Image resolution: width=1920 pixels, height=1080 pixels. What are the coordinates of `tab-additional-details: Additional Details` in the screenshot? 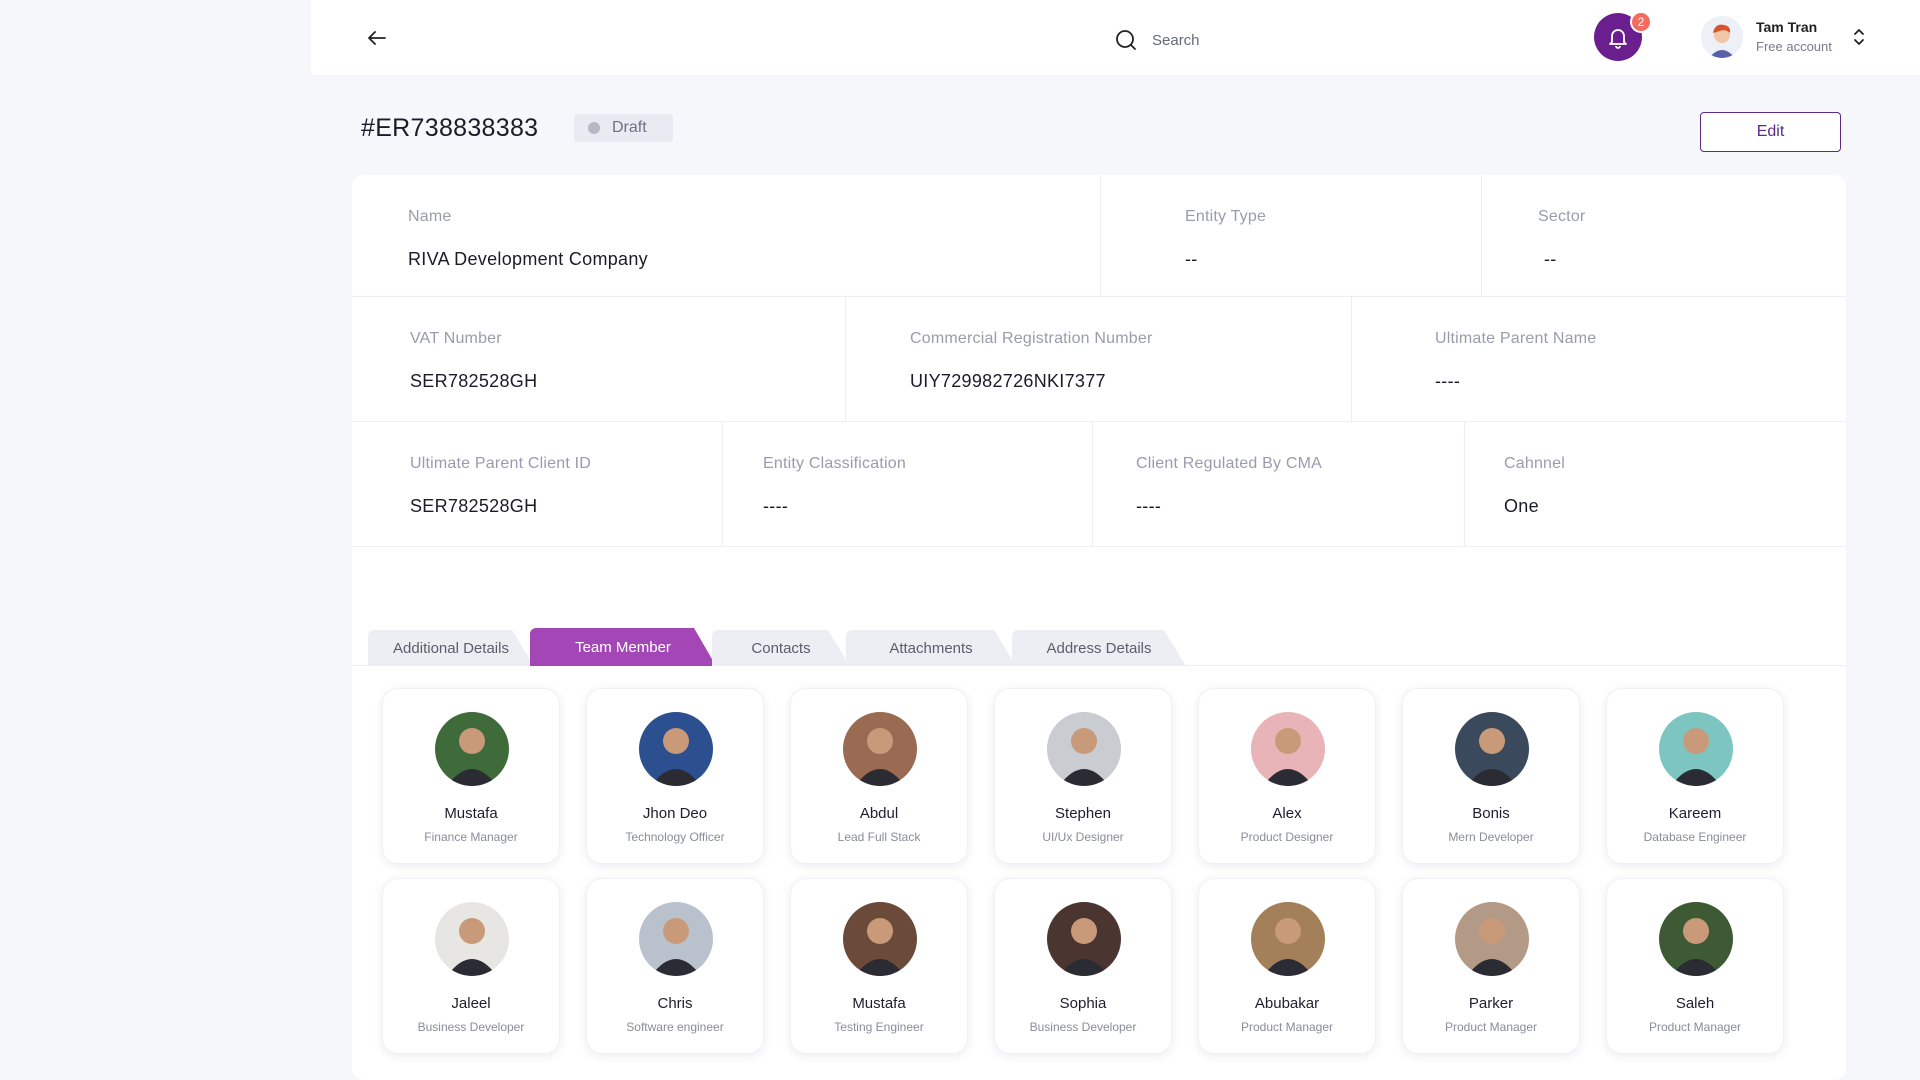 It's located at (451, 648).